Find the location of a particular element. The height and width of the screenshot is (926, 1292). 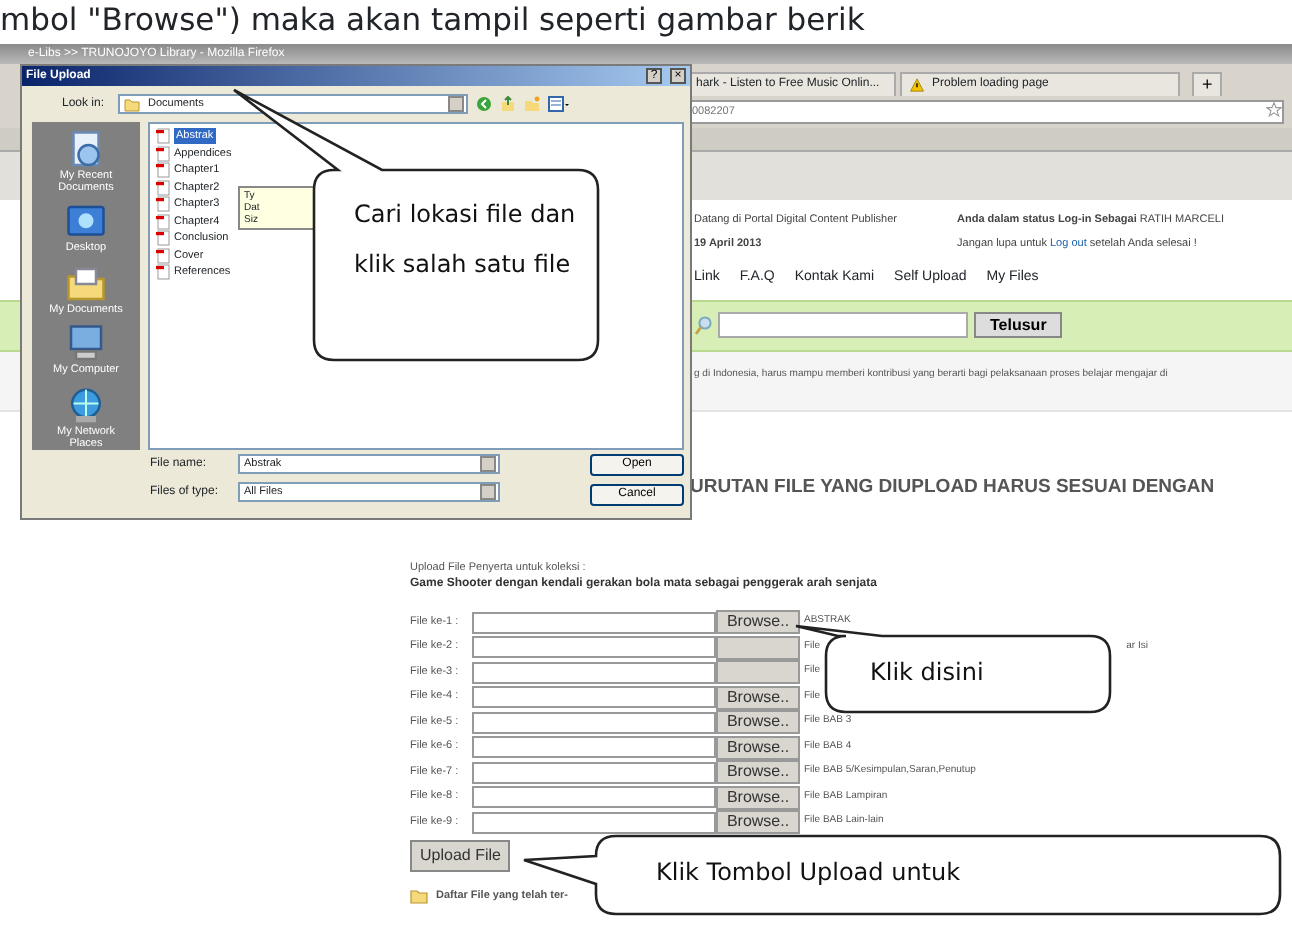

network-icon is located at coordinates (86, 406).